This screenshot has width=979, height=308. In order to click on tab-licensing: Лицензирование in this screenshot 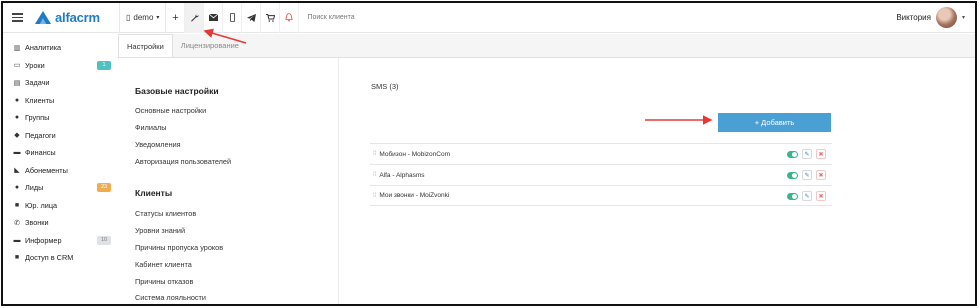, I will do `click(210, 45)`.